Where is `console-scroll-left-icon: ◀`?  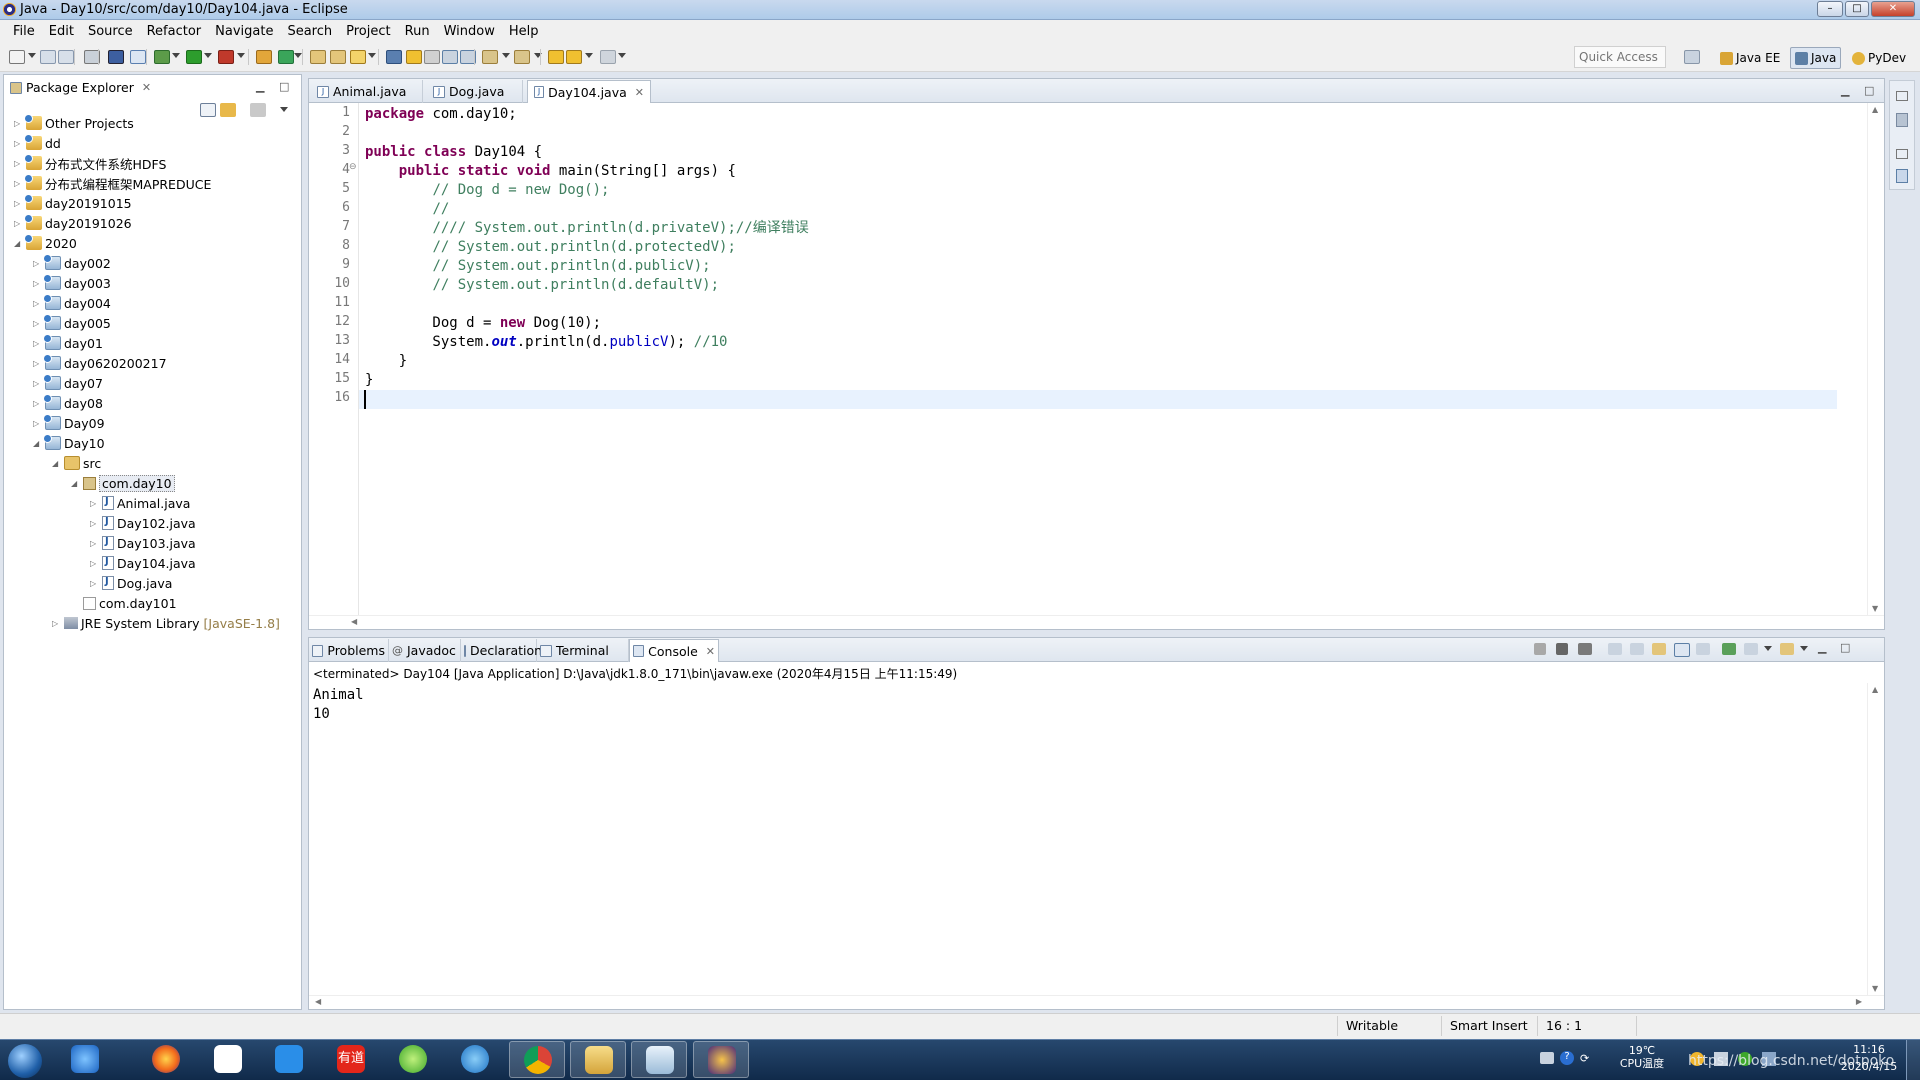 console-scroll-left-icon: ◀ is located at coordinates (318, 1001).